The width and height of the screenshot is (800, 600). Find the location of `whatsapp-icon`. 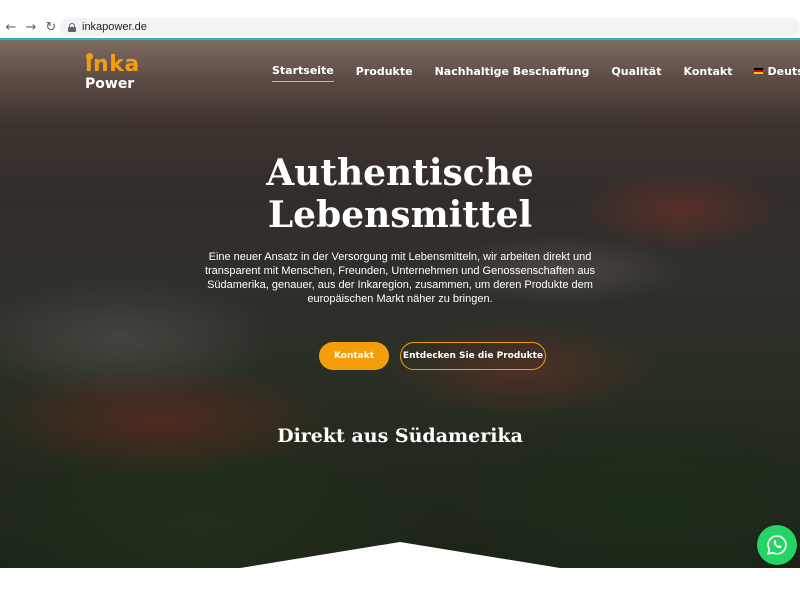

whatsapp-icon is located at coordinates (776, 545).